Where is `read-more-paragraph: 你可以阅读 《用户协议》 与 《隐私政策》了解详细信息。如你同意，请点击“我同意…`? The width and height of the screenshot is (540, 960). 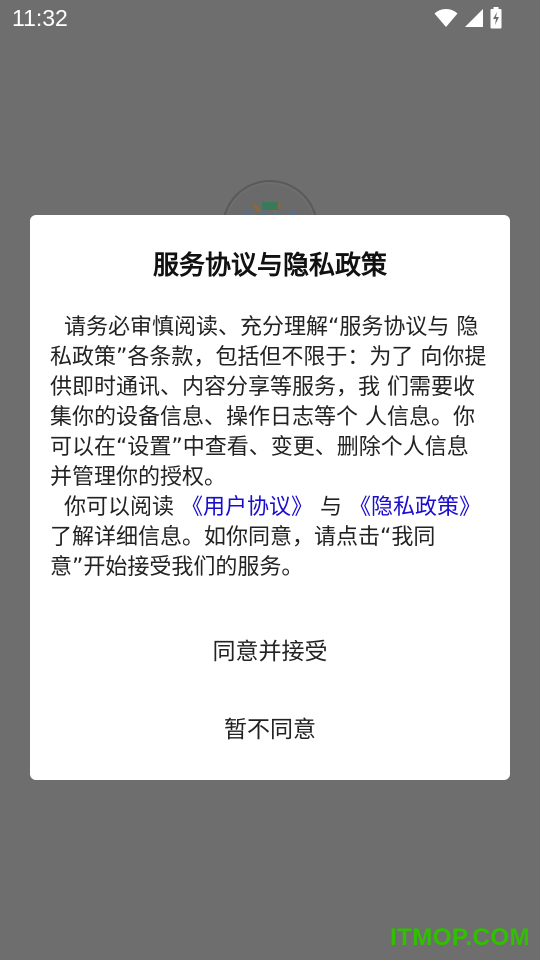 read-more-paragraph: 你可以阅读 《用户协议》 与 《隐私政策》了解详细信息。如你同意，请点击“我同意… is located at coordinates (270, 538).